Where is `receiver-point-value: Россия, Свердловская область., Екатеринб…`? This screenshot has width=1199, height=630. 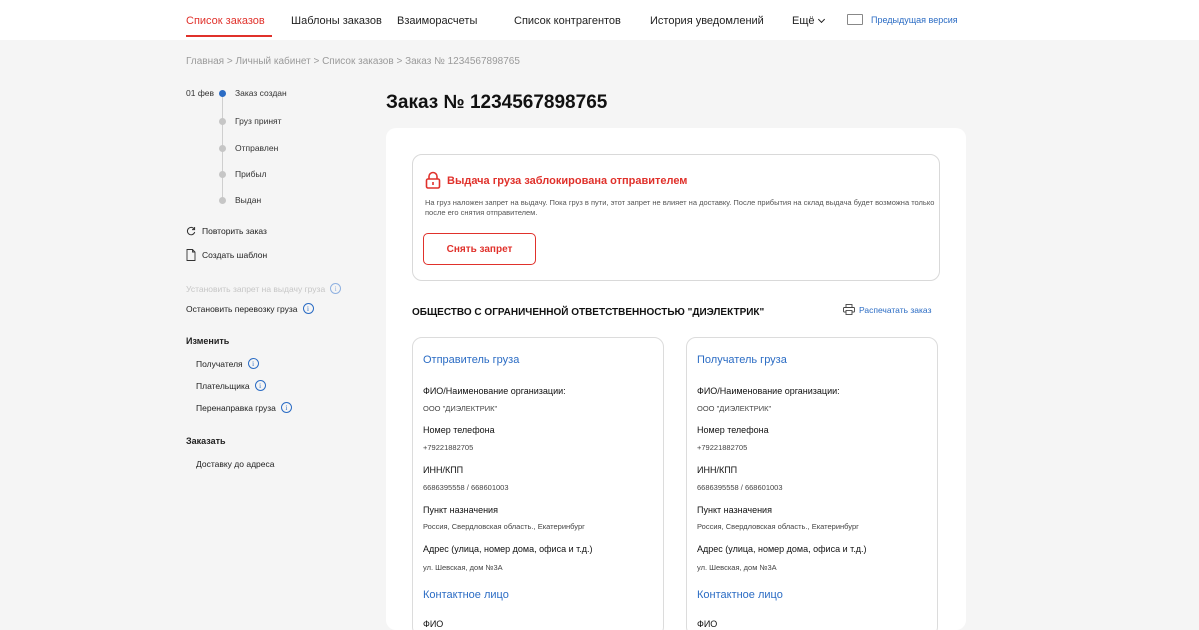 receiver-point-value: Россия, Свердловская область., Екатеринб… is located at coordinates (778, 526).